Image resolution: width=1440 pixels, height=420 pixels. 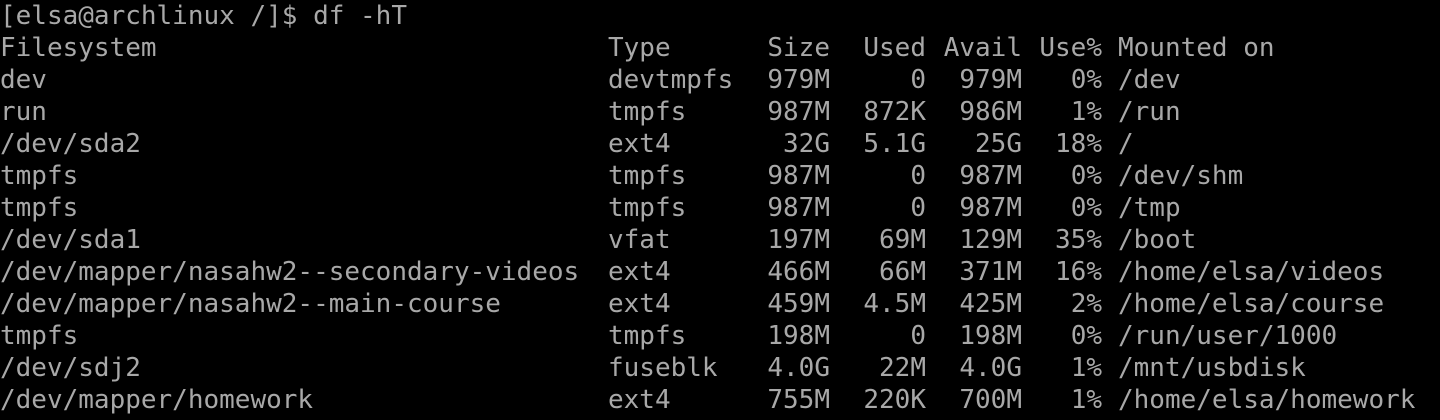 What do you see at coordinates (720, 336) in the screenshot?
I see `df-row: tmpfs tmpfs 198M 0 198M 0% /run/user/1000` at bounding box center [720, 336].